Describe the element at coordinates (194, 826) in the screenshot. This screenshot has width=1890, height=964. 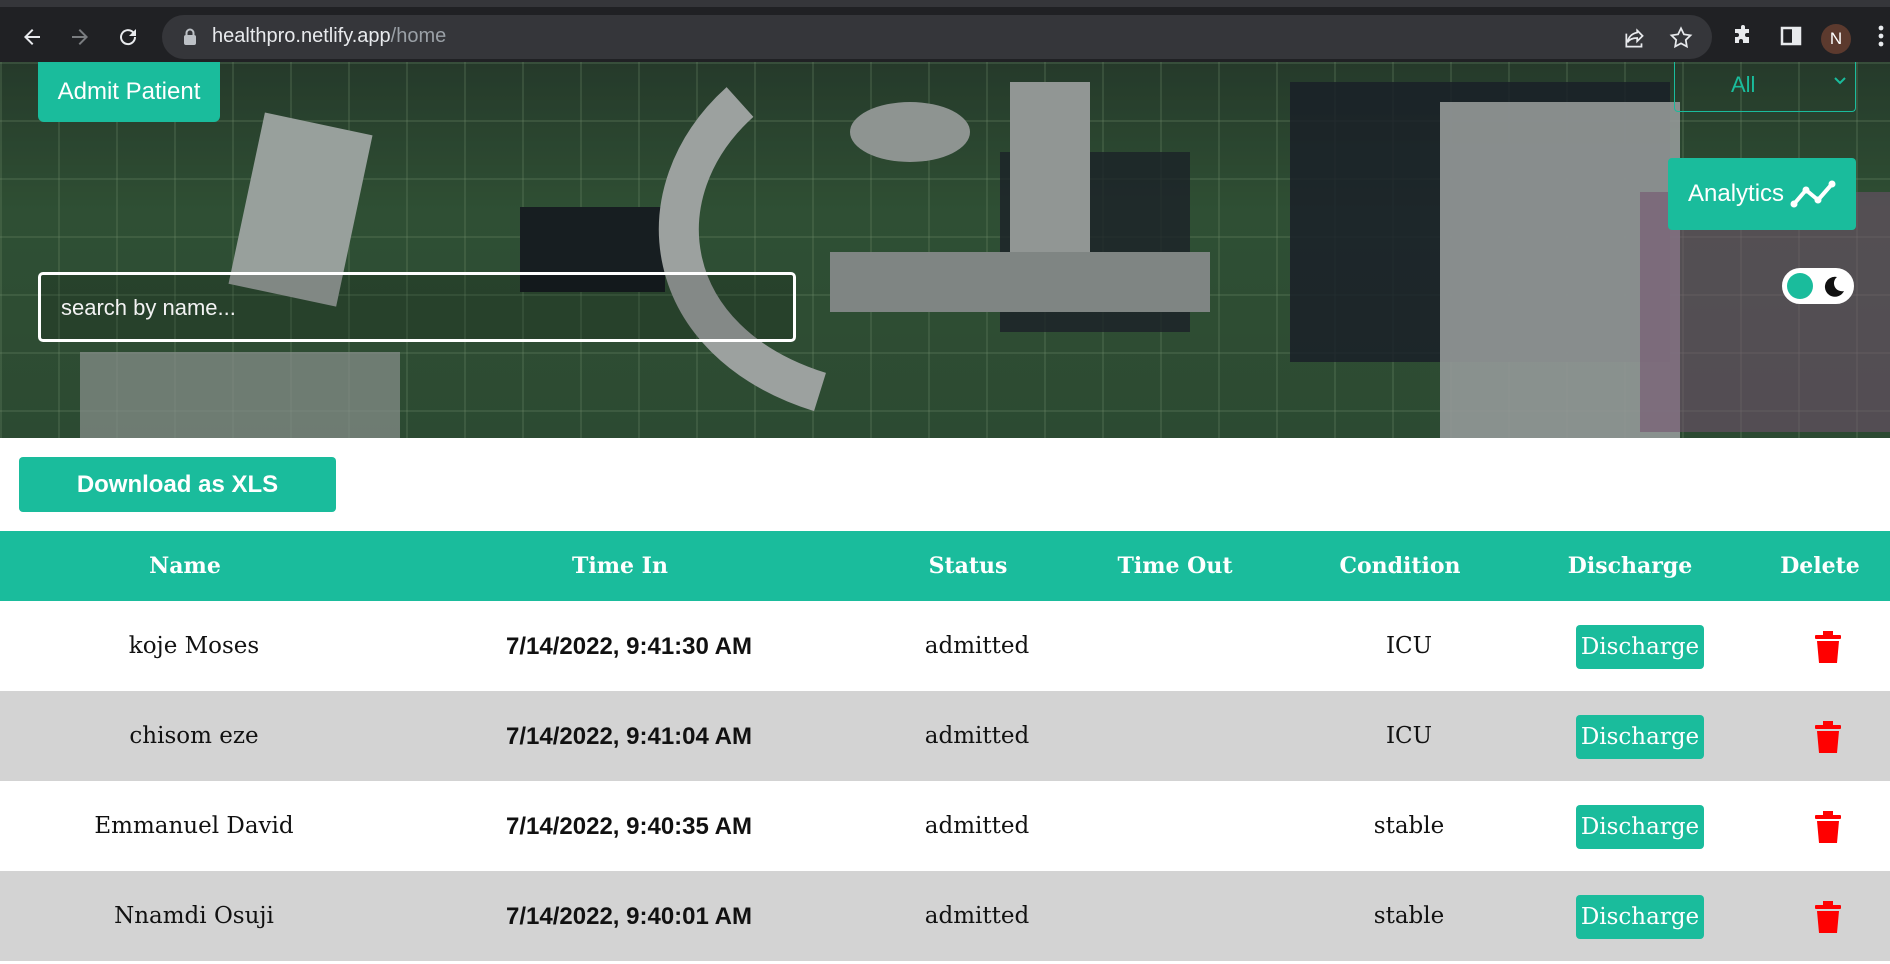
I see `patient-name: Emmanuel David` at that location.